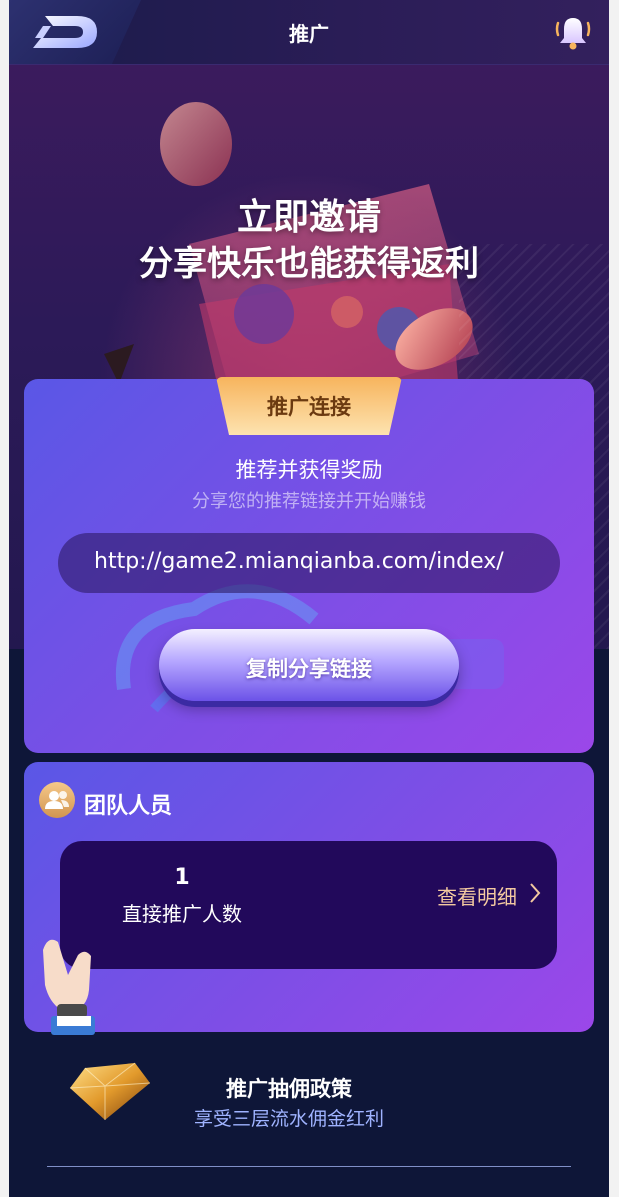 The width and height of the screenshot is (619, 1197). What do you see at coordinates (309, 470) in the screenshot?
I see `referral-title: 推荐并获得奖励` at bounding box center [309, 470].